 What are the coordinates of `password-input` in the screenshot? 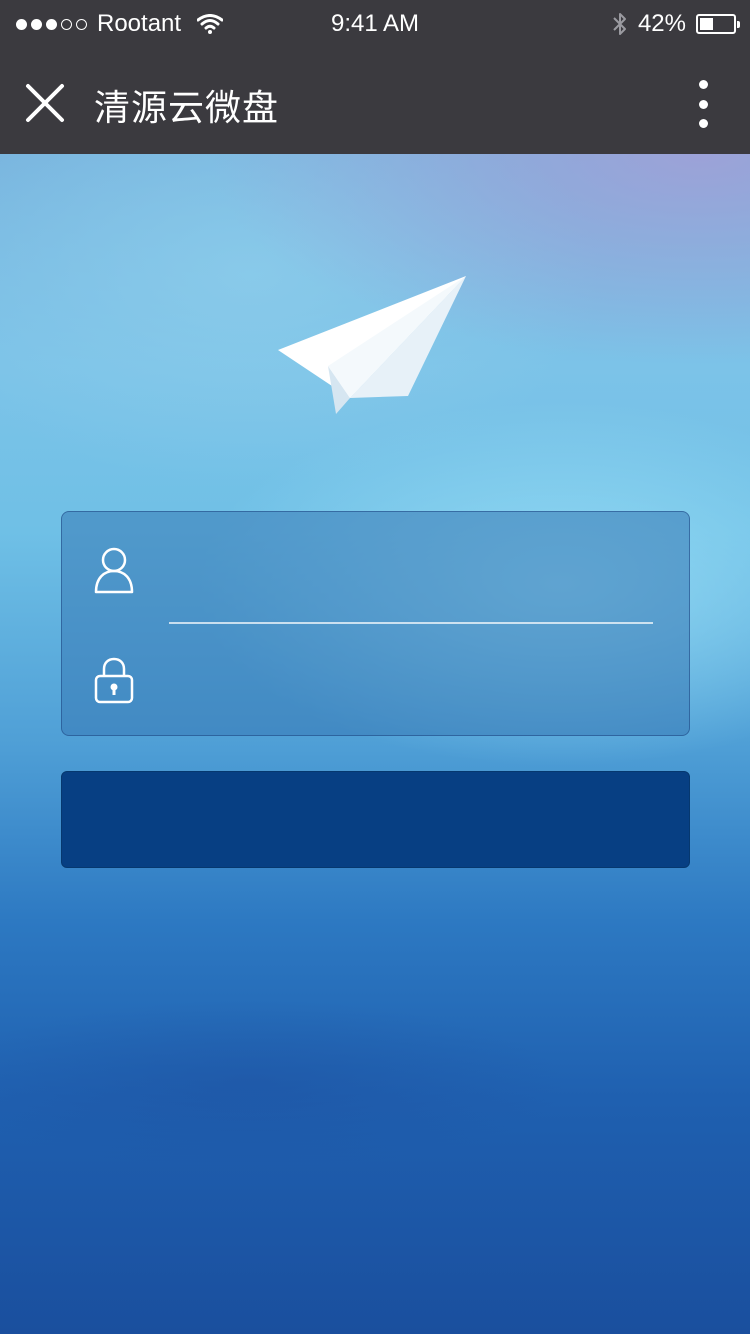 It's located at (412, 680).